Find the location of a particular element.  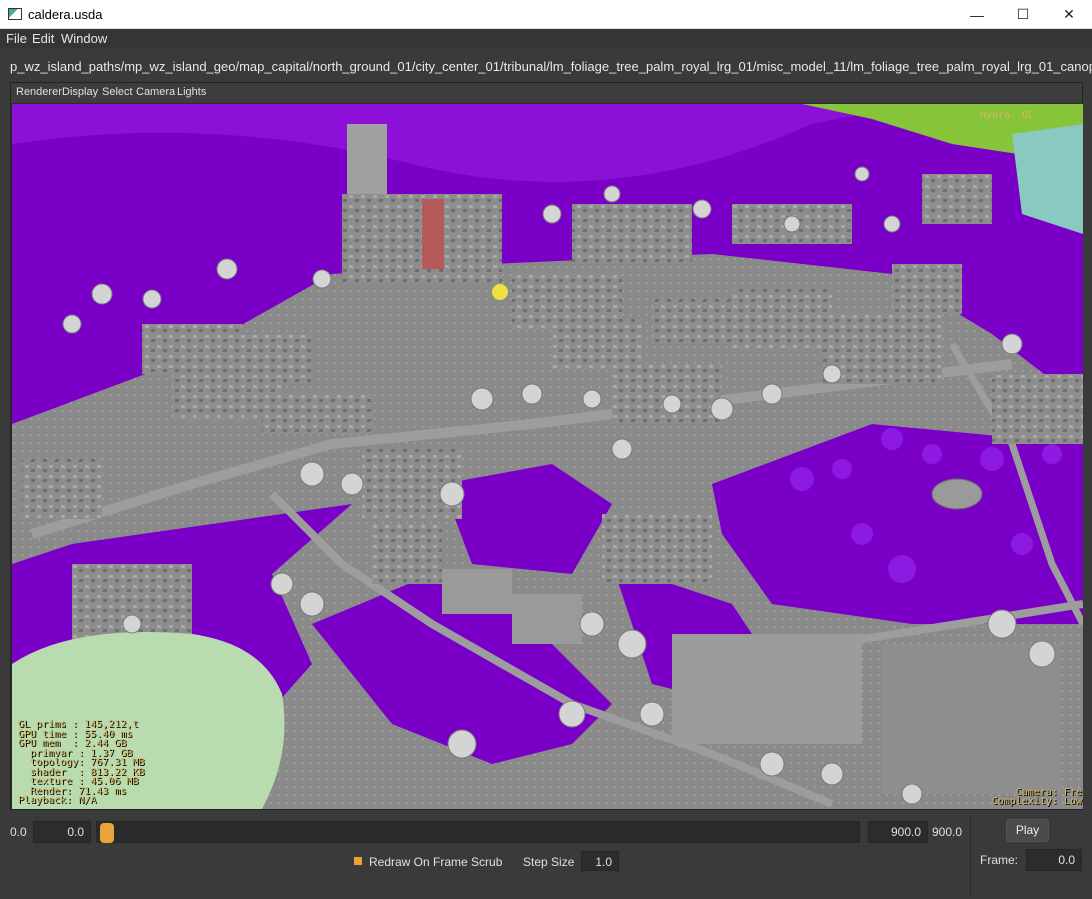

viewport-menu-camera: Camera is located at coordinates (155, 92).